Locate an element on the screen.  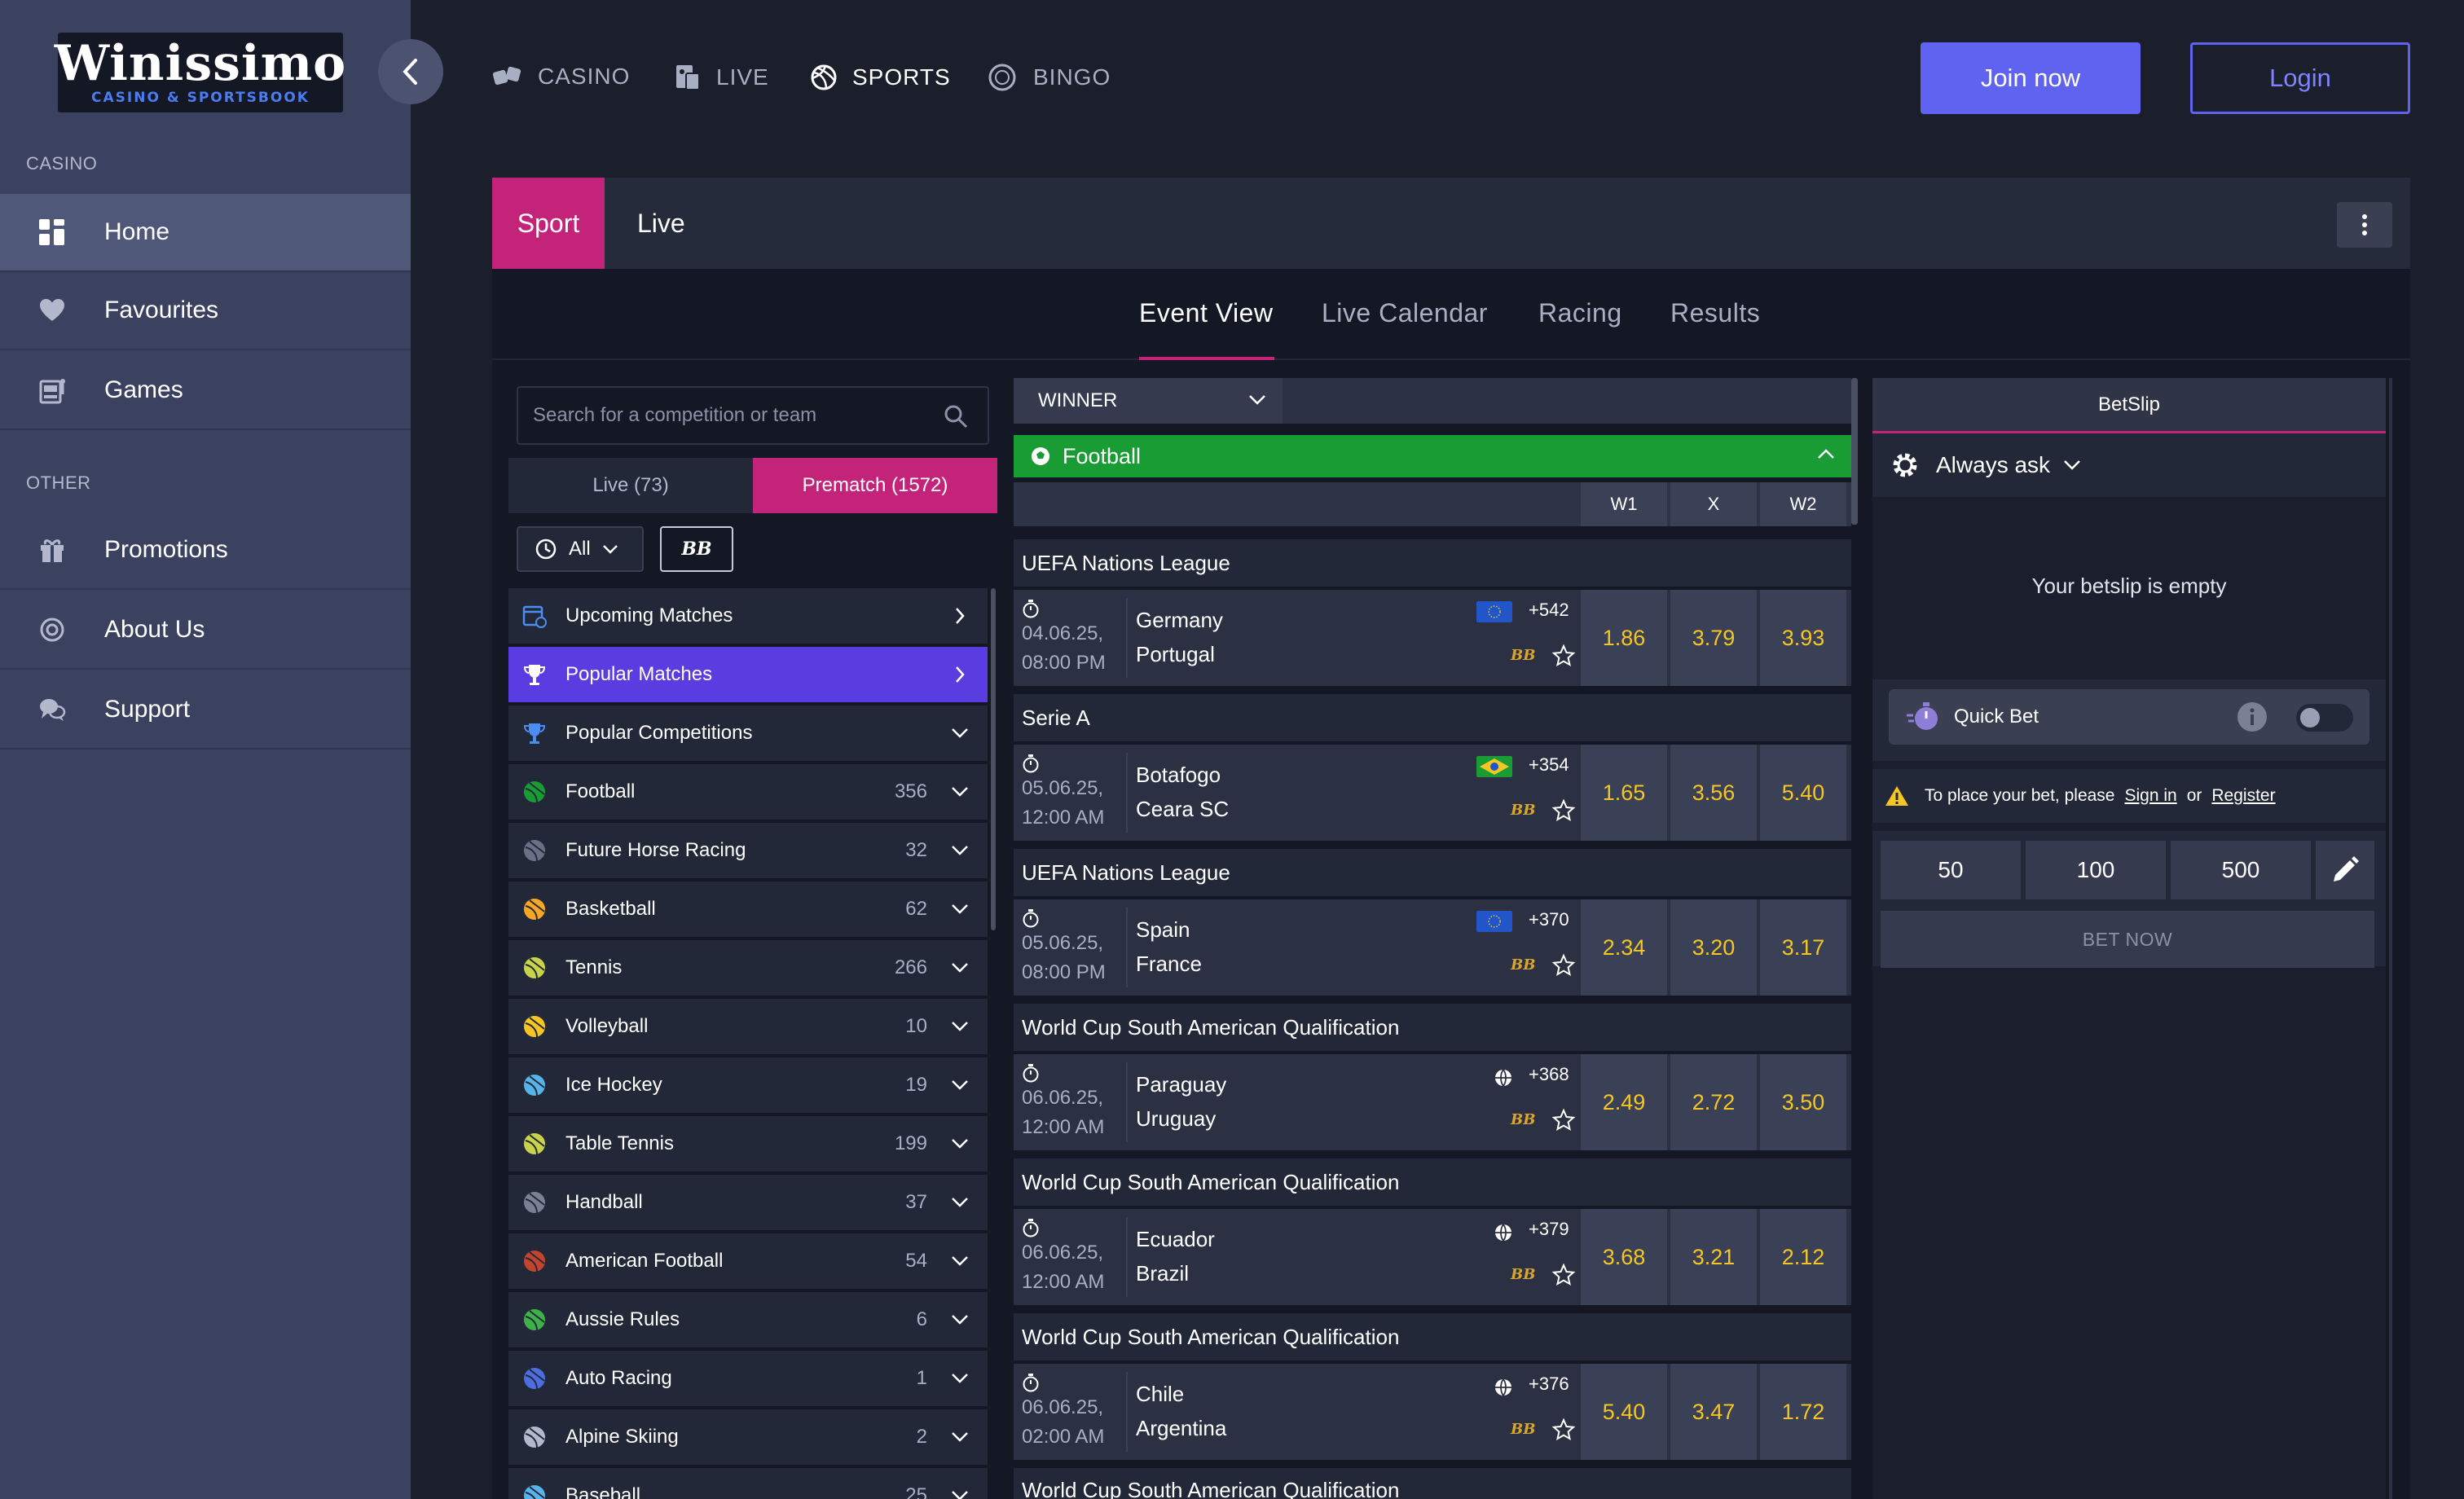
sidebar-item-home: Home is located at coordinates (205, 233).